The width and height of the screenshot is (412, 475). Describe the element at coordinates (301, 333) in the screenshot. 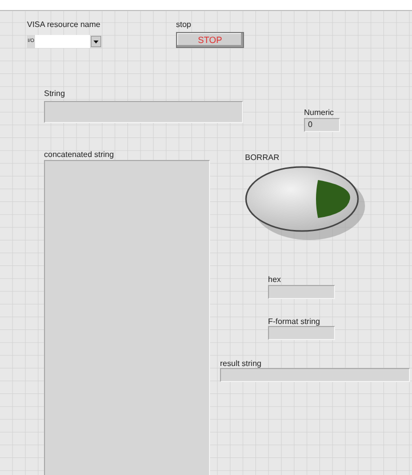

I see `format-field` at that location.